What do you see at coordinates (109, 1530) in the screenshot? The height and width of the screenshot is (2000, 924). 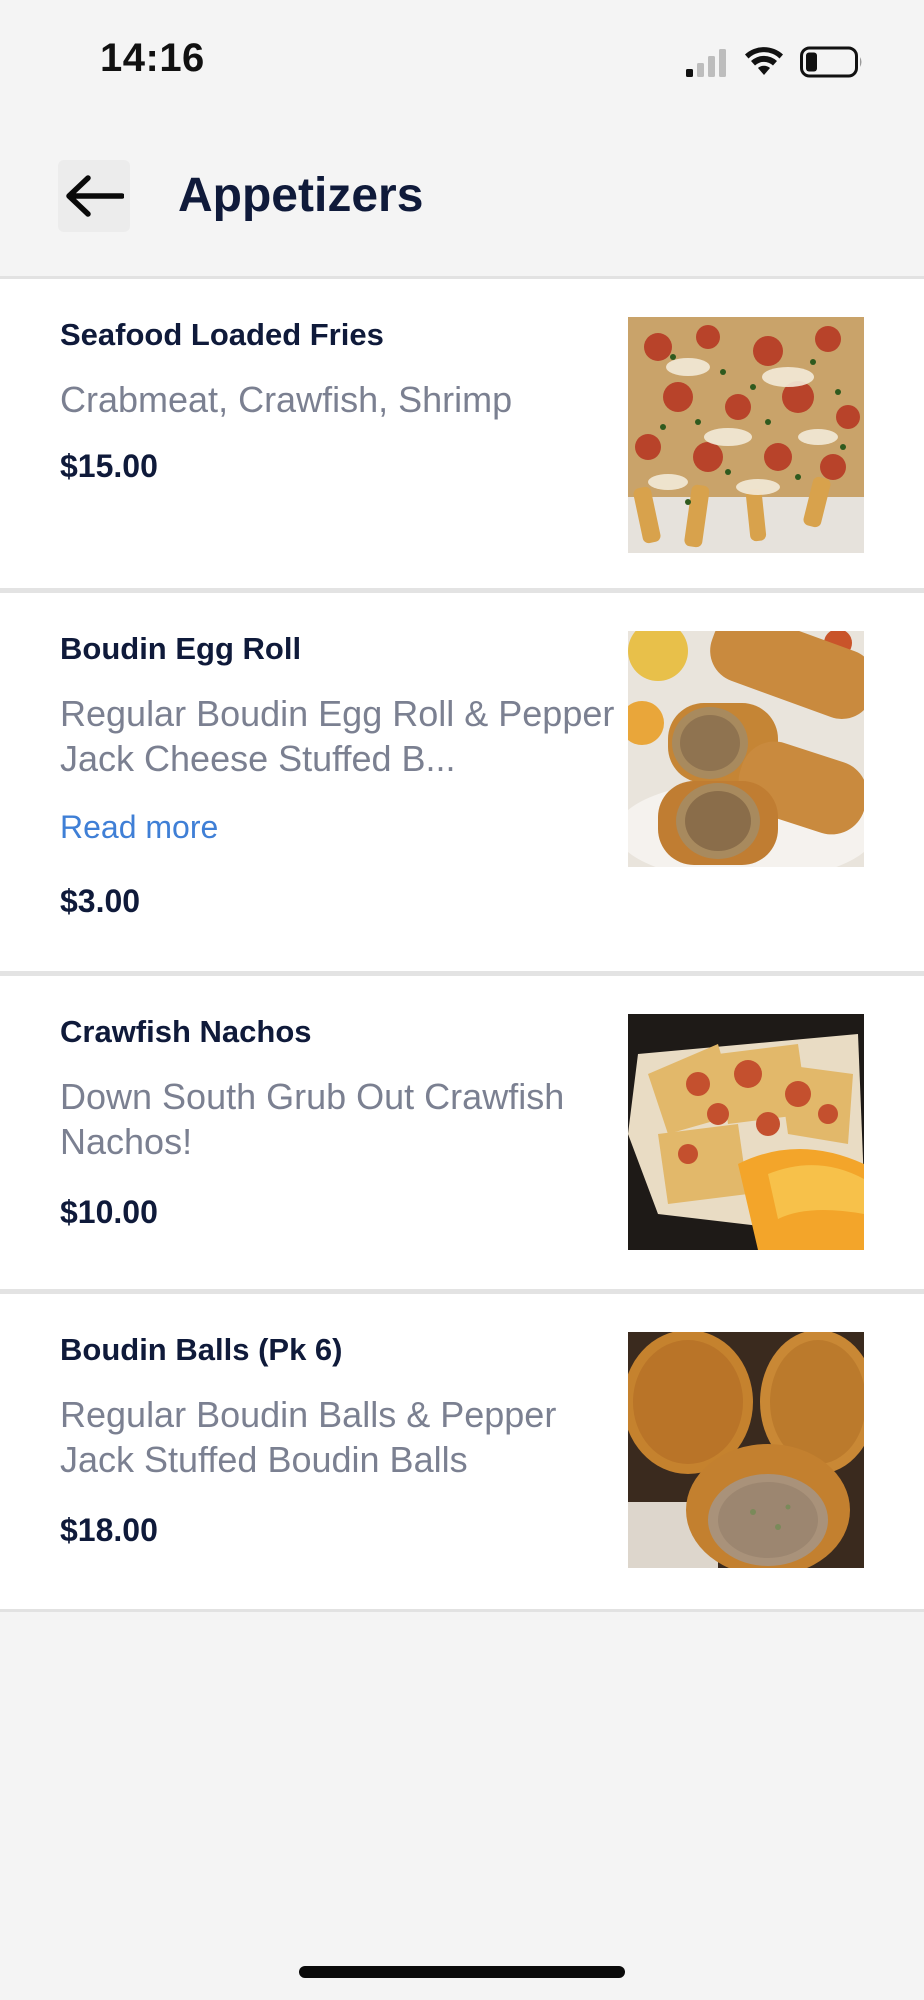 I see `item-price: $18.00` at bounding box center [109, 1530].